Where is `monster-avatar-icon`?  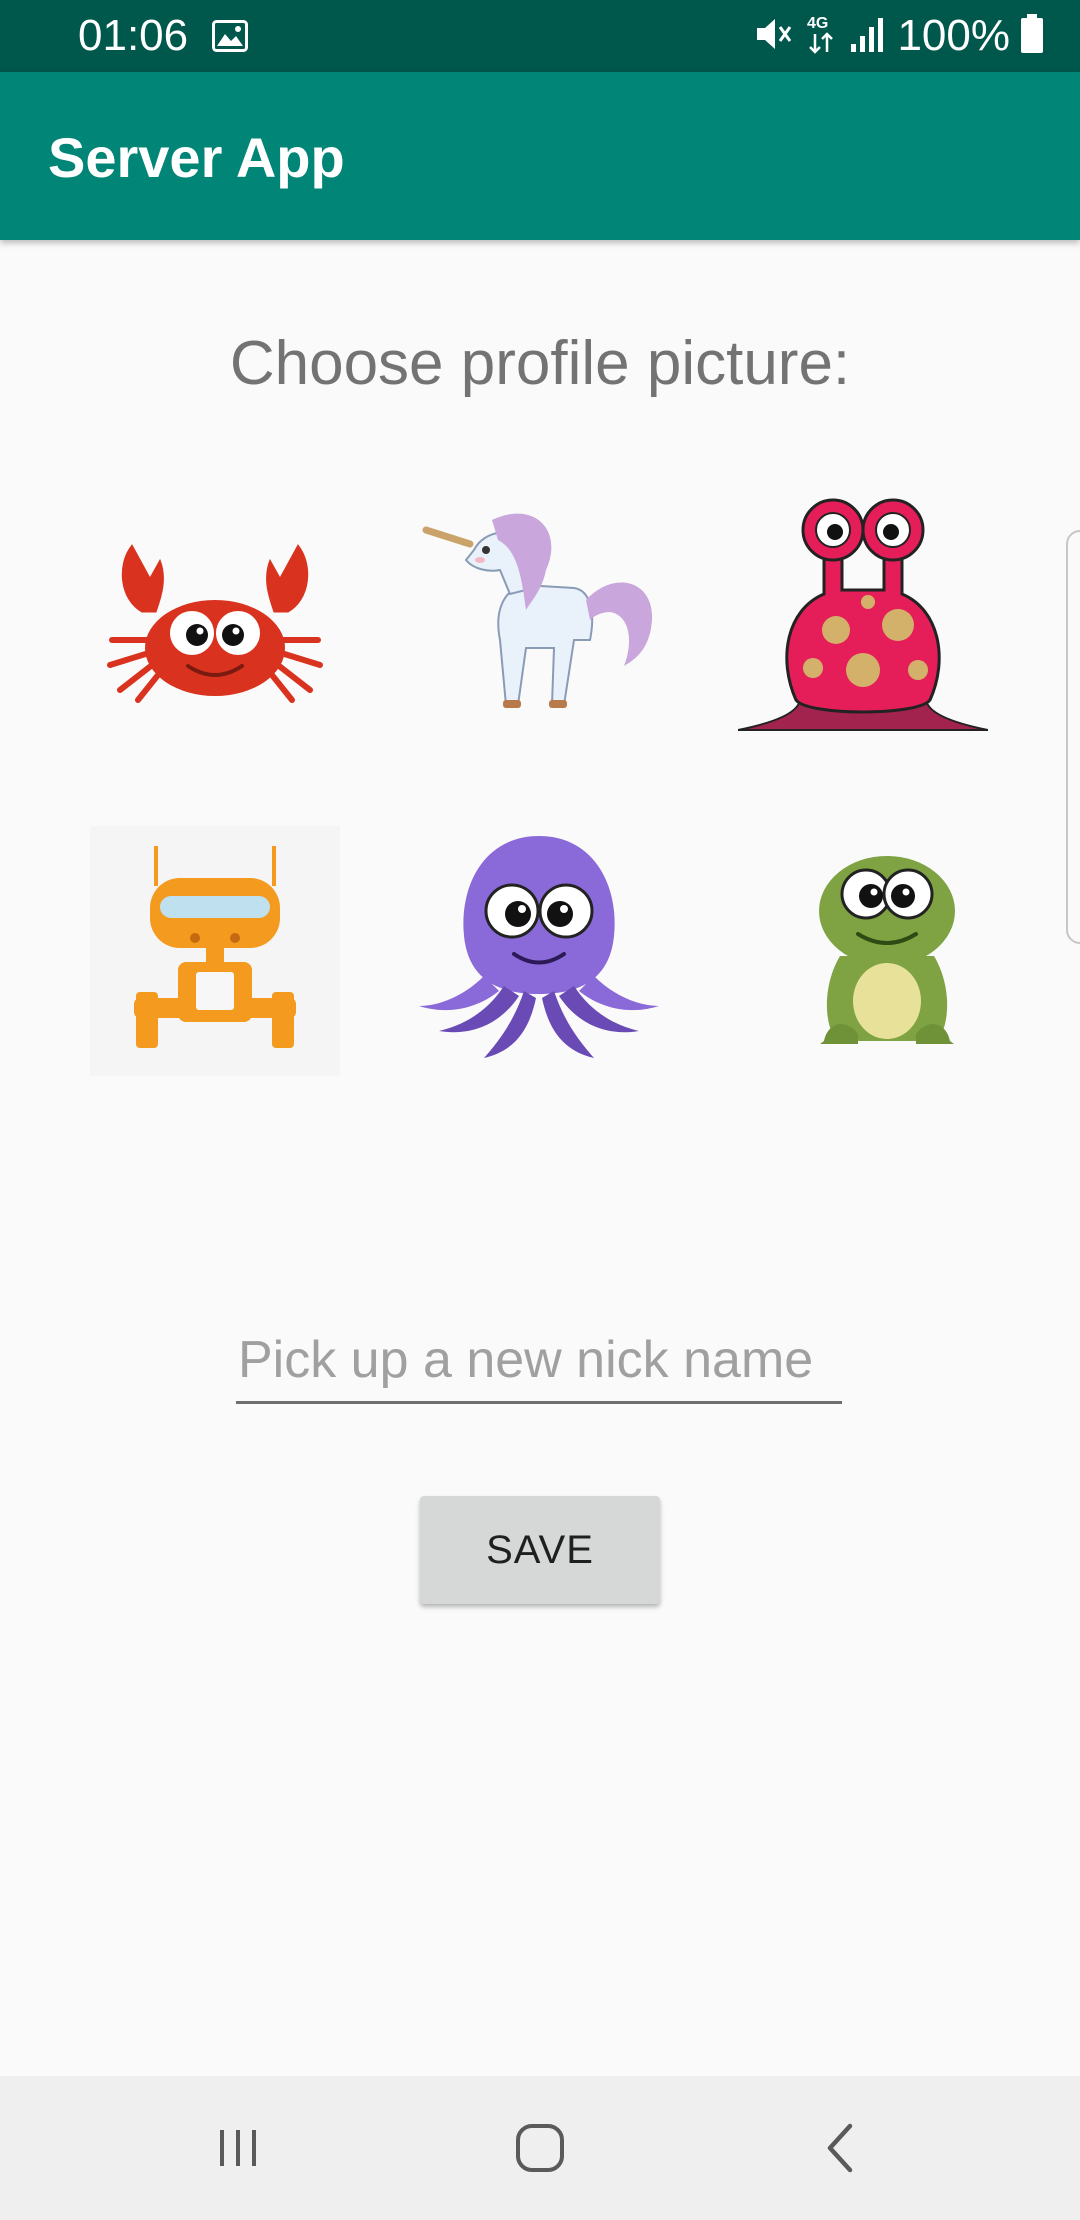 monster-avatar-icon is located at coordinates (863, 614).